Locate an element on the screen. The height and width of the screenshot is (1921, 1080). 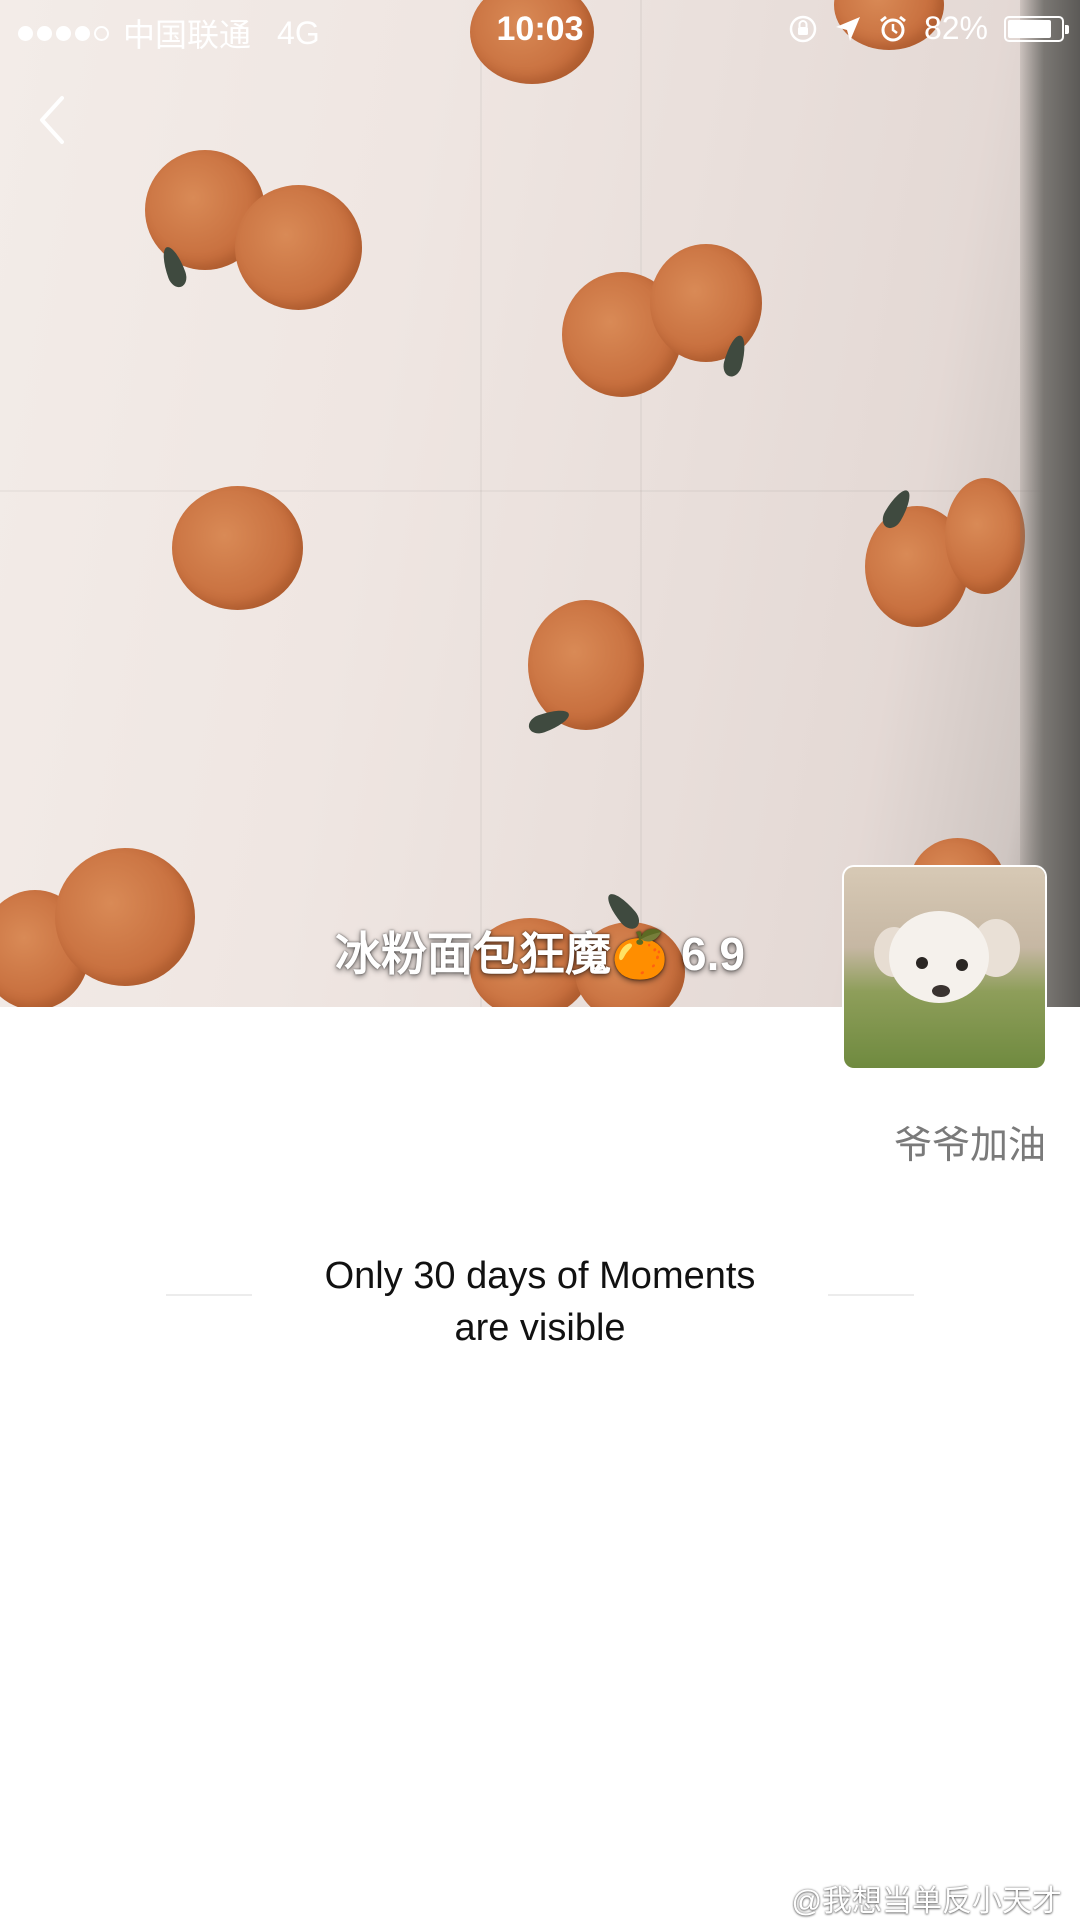
chevron-left-icon is located at coordinates (52, 120).